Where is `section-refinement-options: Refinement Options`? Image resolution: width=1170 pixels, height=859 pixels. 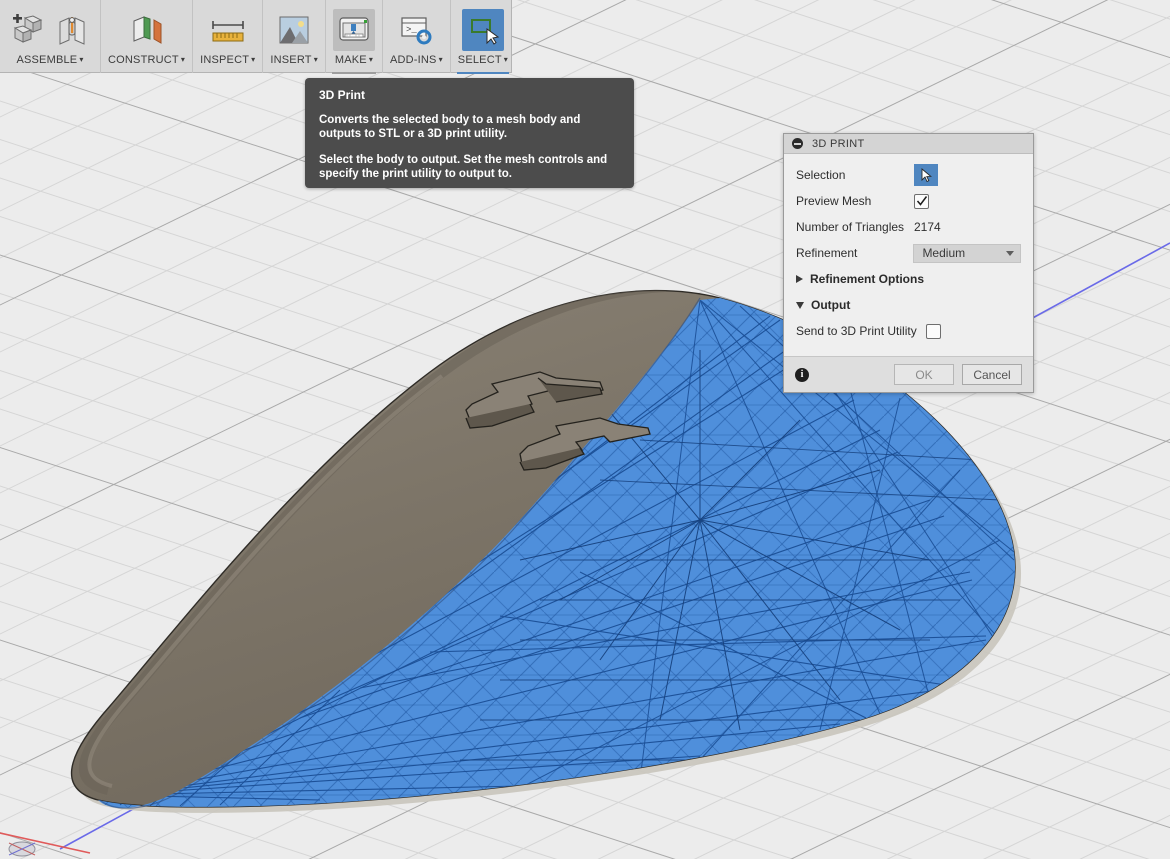 section-refinement-options: Refinement Options is located at coordinates (908, 279).